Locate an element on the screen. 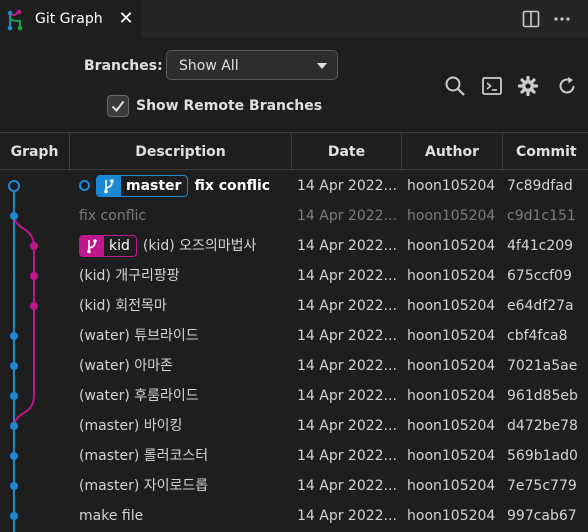 This screenshot has width=588, height=532. checkmark-icon is located at coordinates (118, 106).